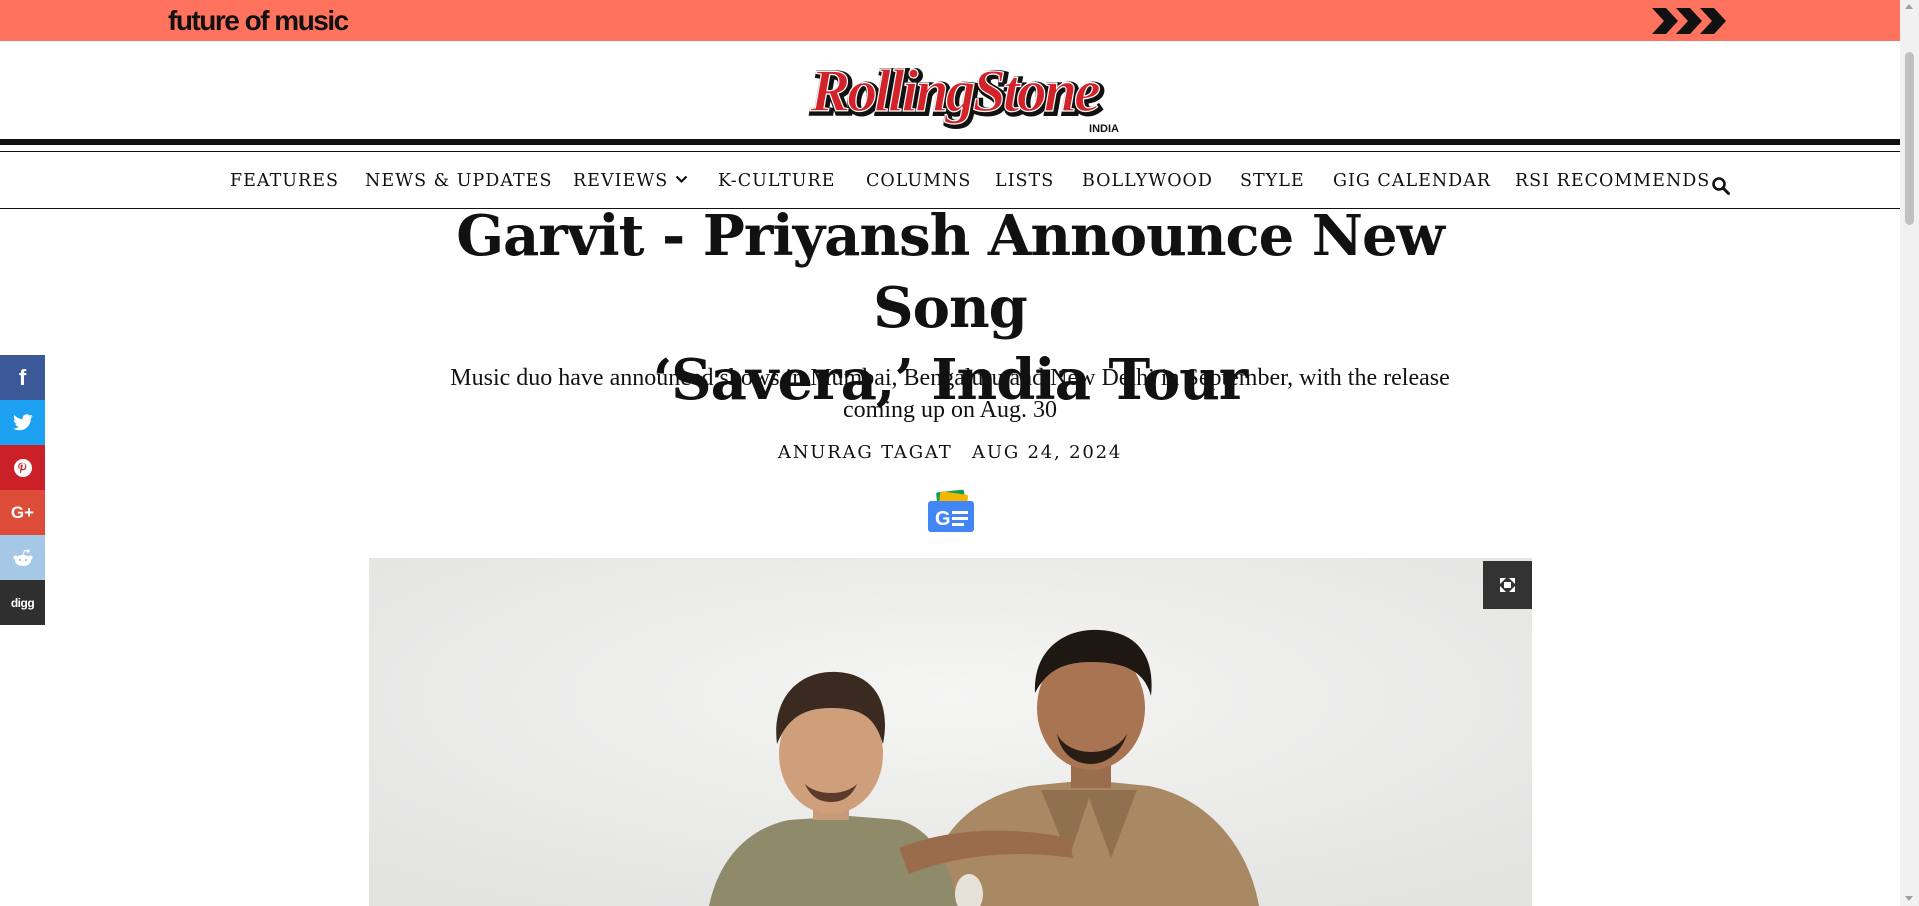 The image size is (1919, 906). Describe the element at coordinates (776, 181) in the screenshot. I see `nav-item-k-culture: K-CULTURE` at that location.